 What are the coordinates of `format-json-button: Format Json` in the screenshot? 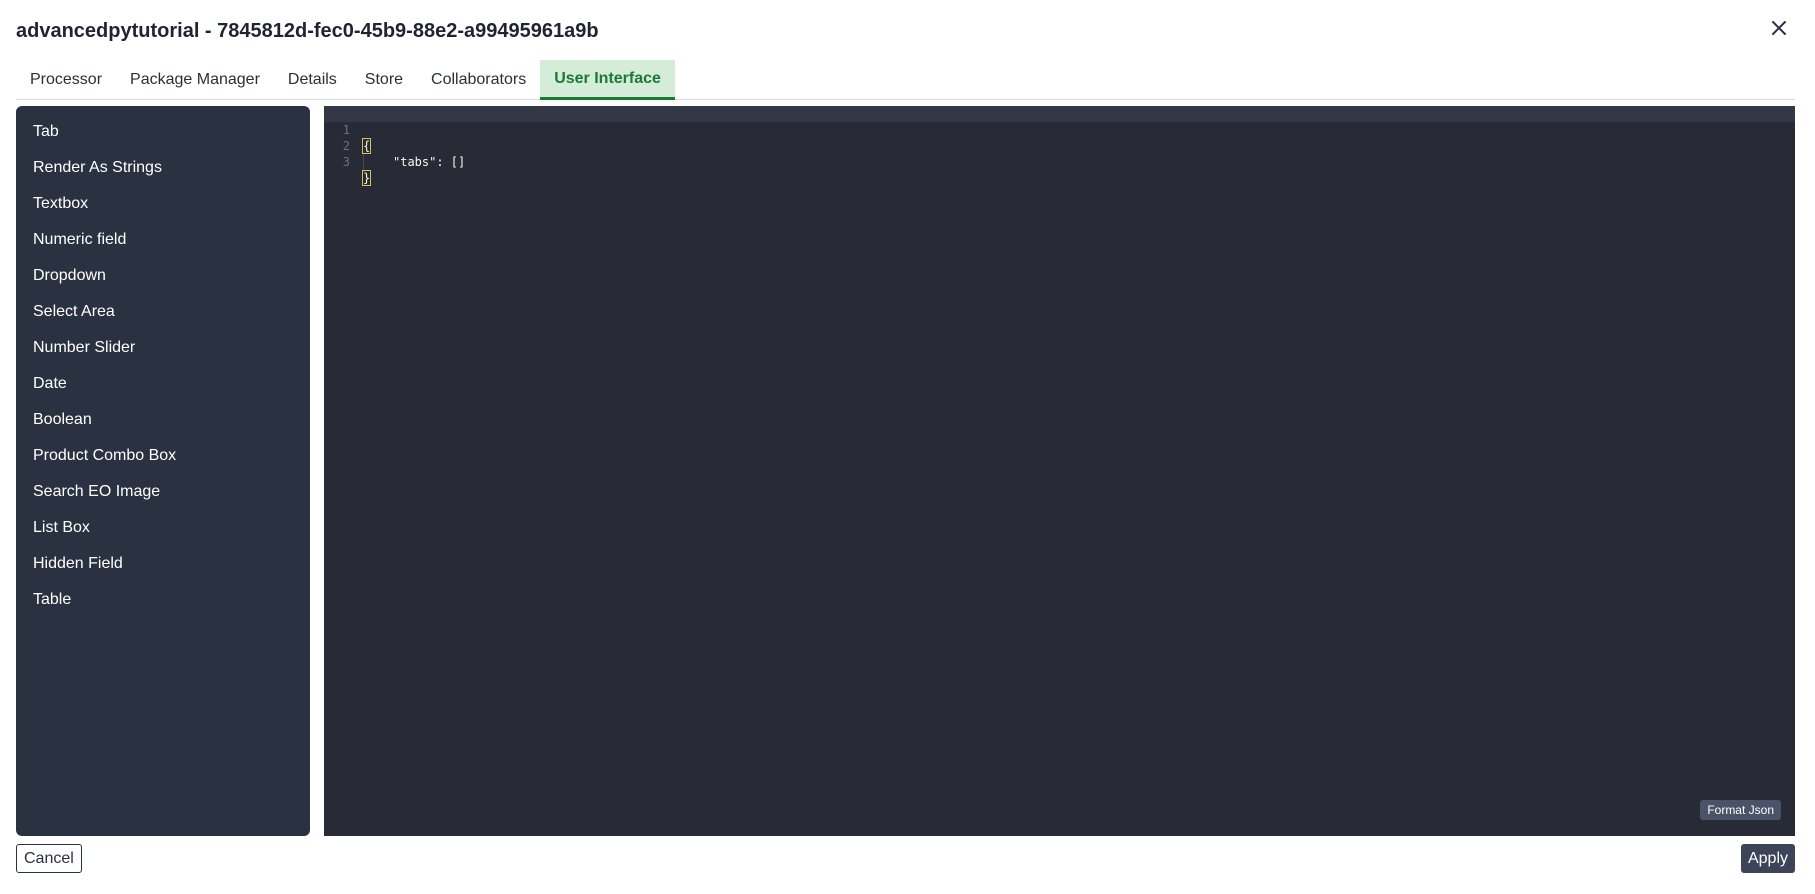 It's located at (1740, 810).